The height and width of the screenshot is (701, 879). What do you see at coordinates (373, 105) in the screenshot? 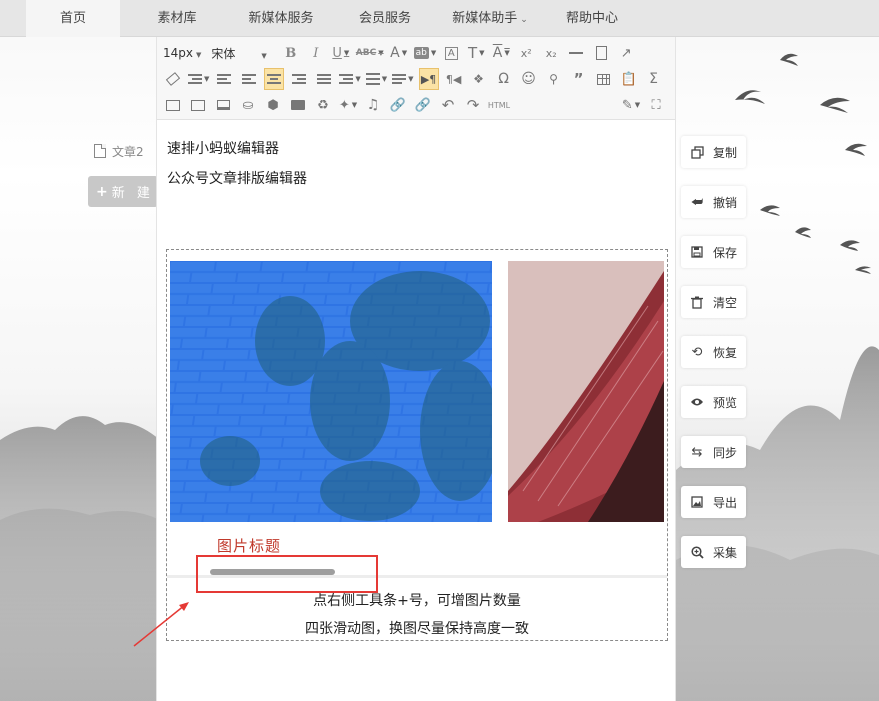
I see `insert-music-button: ♫` at bounding box center [373, 105].